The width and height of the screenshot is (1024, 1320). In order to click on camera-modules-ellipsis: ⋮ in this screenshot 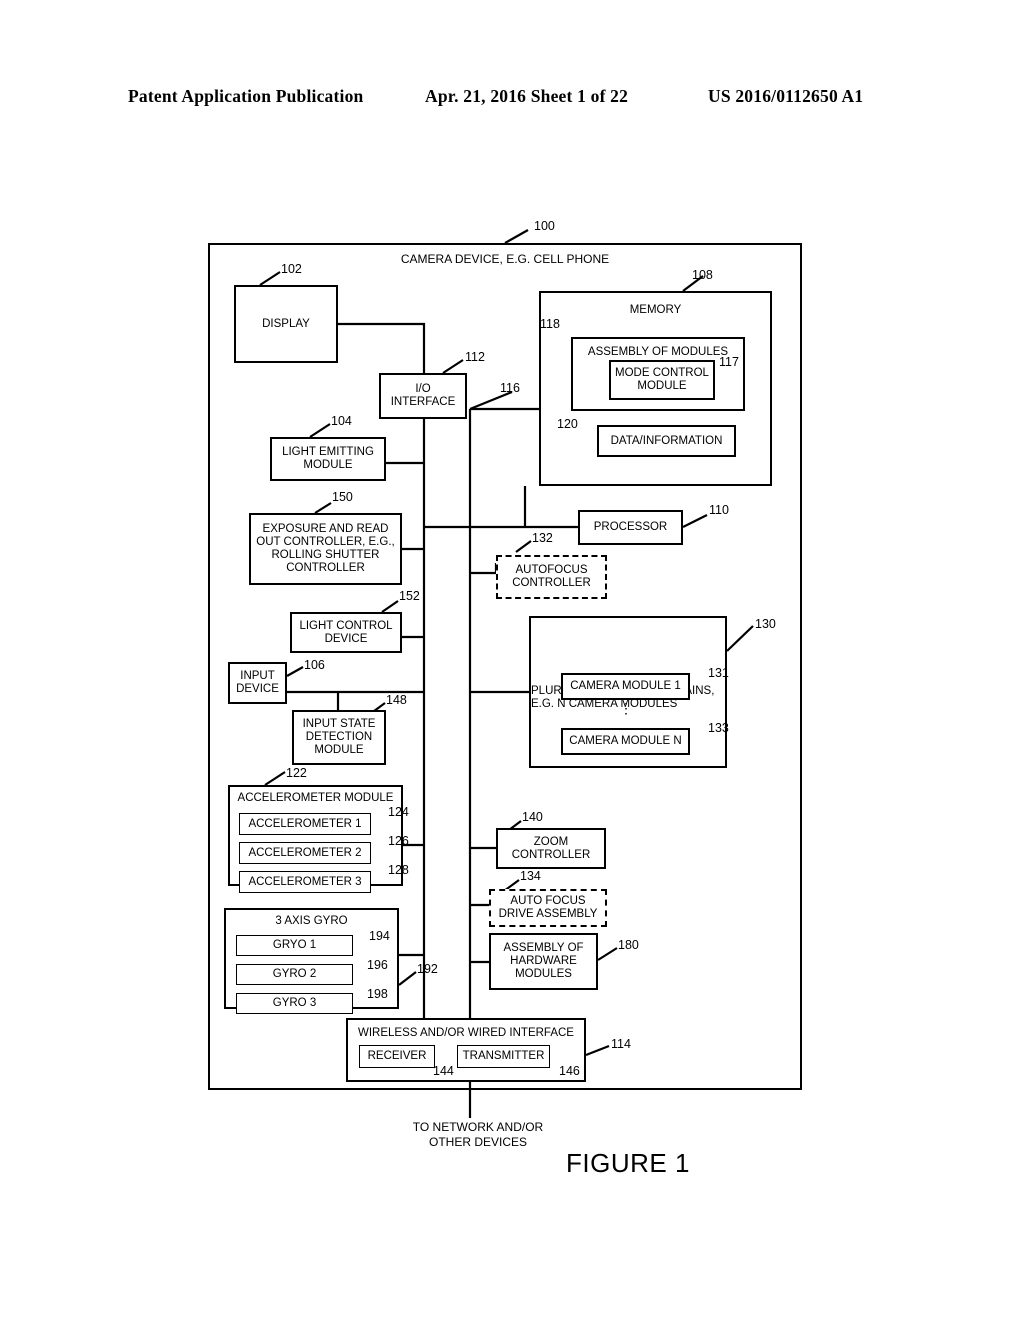, I will do `click(627, 708)`.